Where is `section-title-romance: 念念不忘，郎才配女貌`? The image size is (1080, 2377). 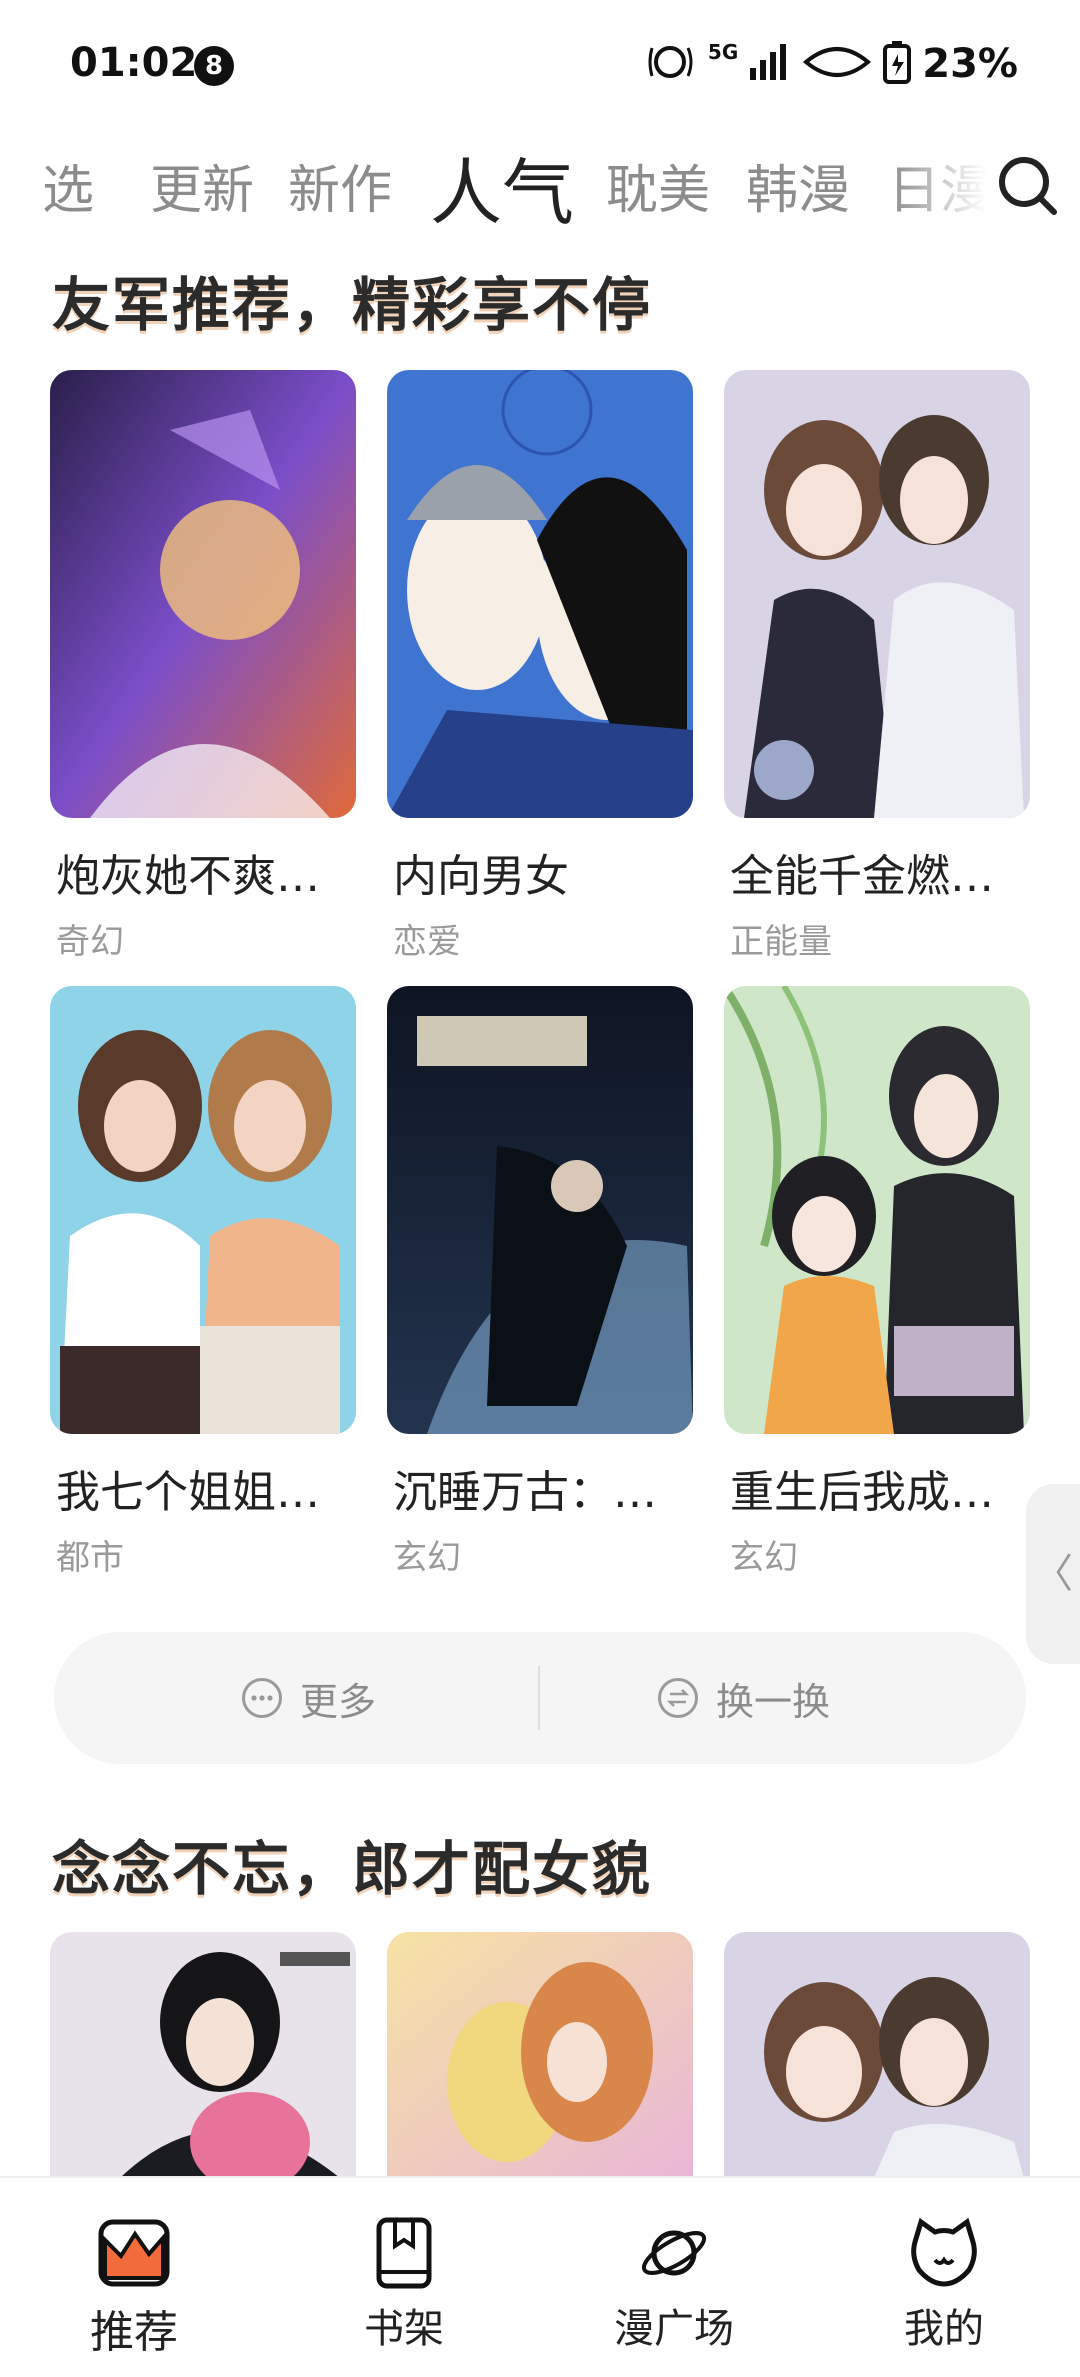
section-title-romance: 念念不忘，郎才配女貌 is located at coordinates (352, 1869).